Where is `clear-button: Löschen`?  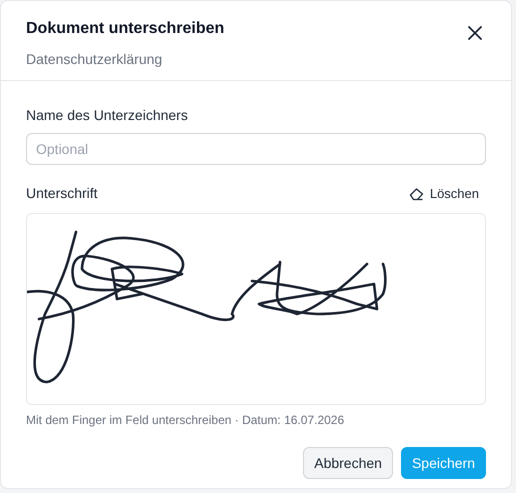 clear-button: Löschen is located at coordinates (443, 194).